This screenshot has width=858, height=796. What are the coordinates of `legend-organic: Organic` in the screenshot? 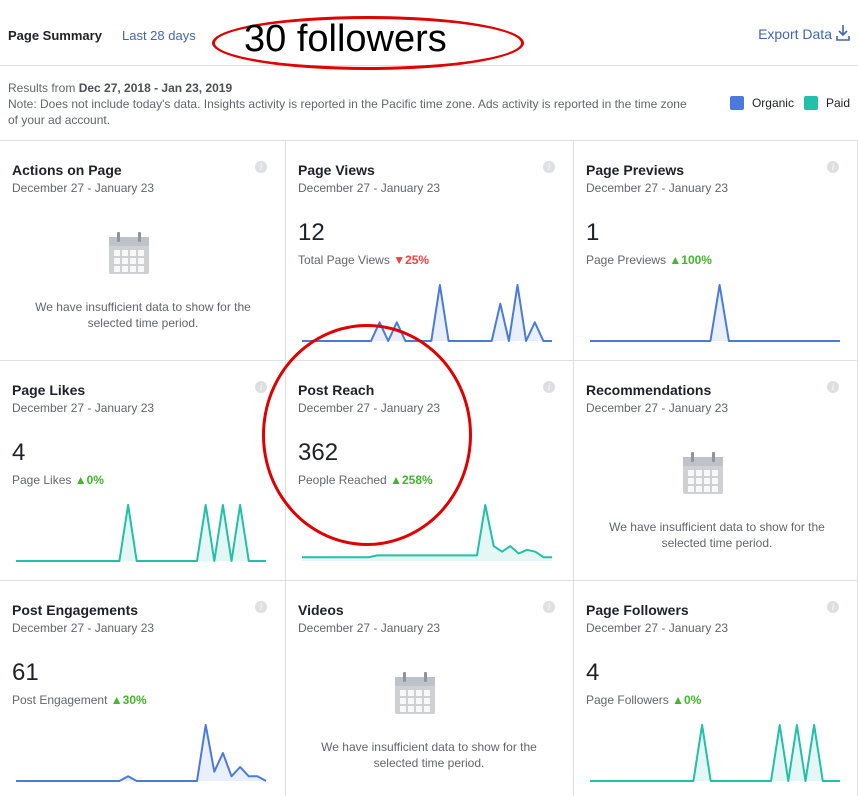 It's located at (761, 103).